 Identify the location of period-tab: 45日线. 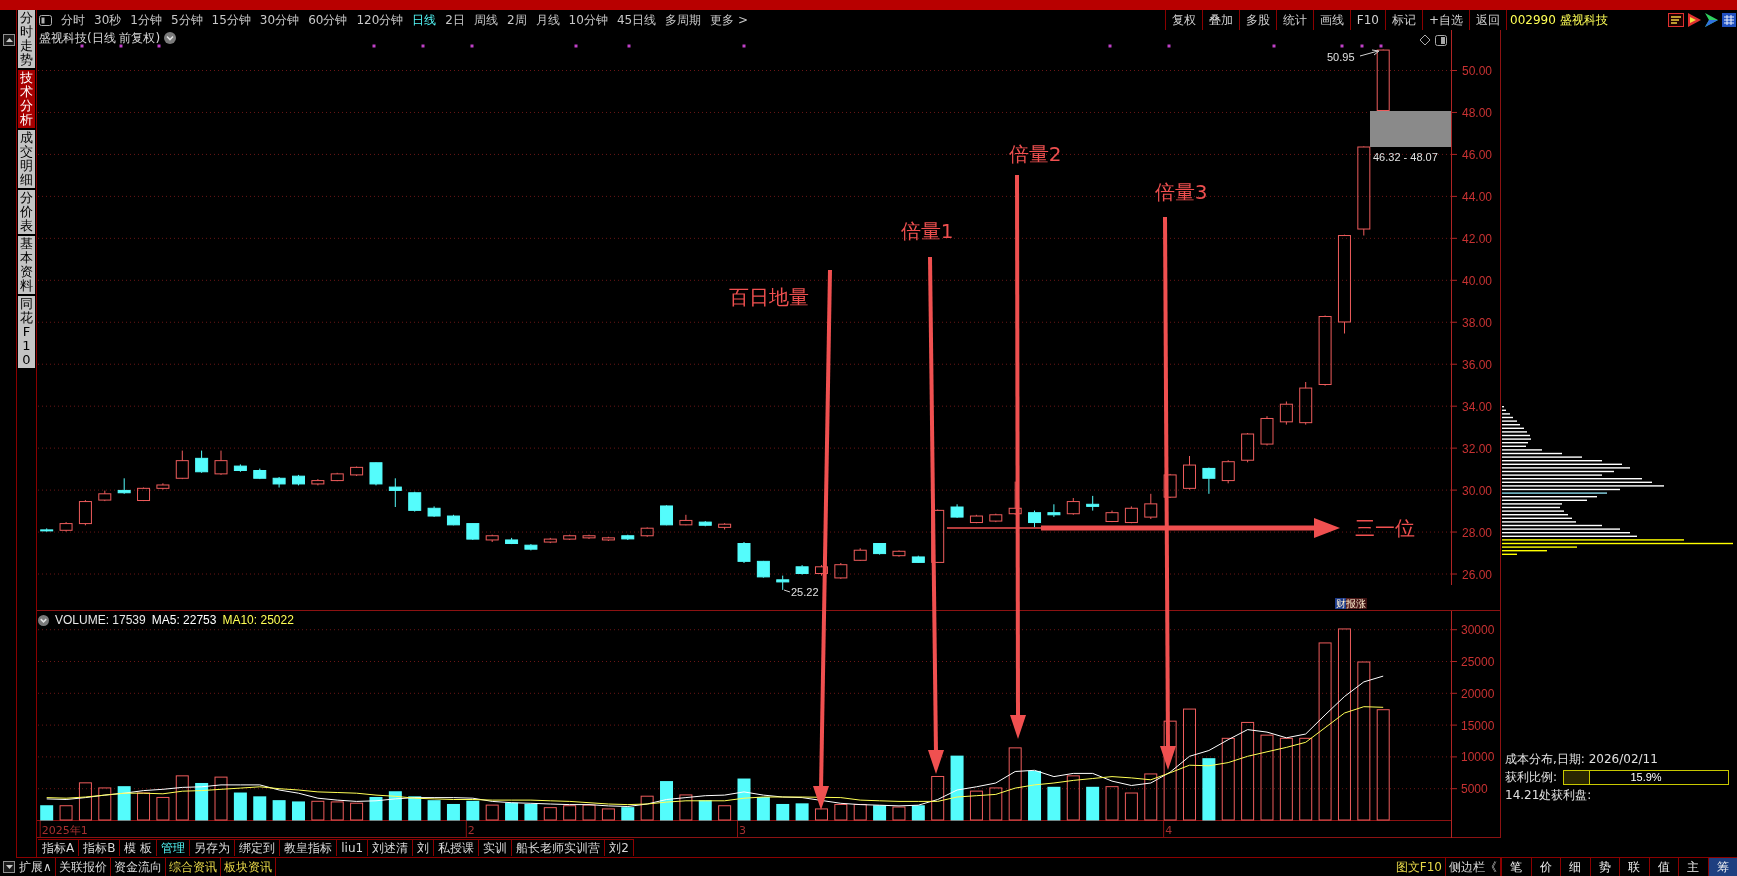
(636, 20).